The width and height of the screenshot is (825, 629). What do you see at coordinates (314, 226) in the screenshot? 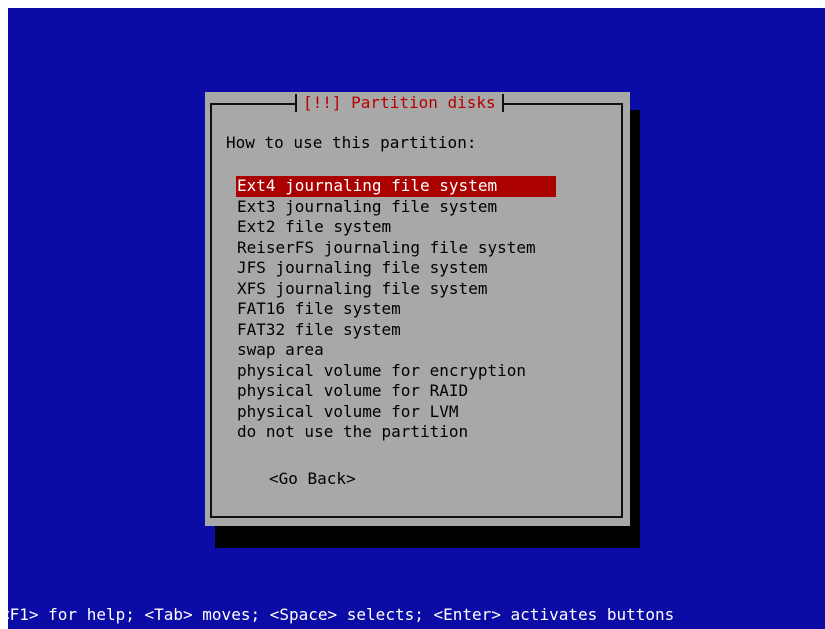
I see `option-ext2: Ext2 file system` at bounding box center [314, 226].